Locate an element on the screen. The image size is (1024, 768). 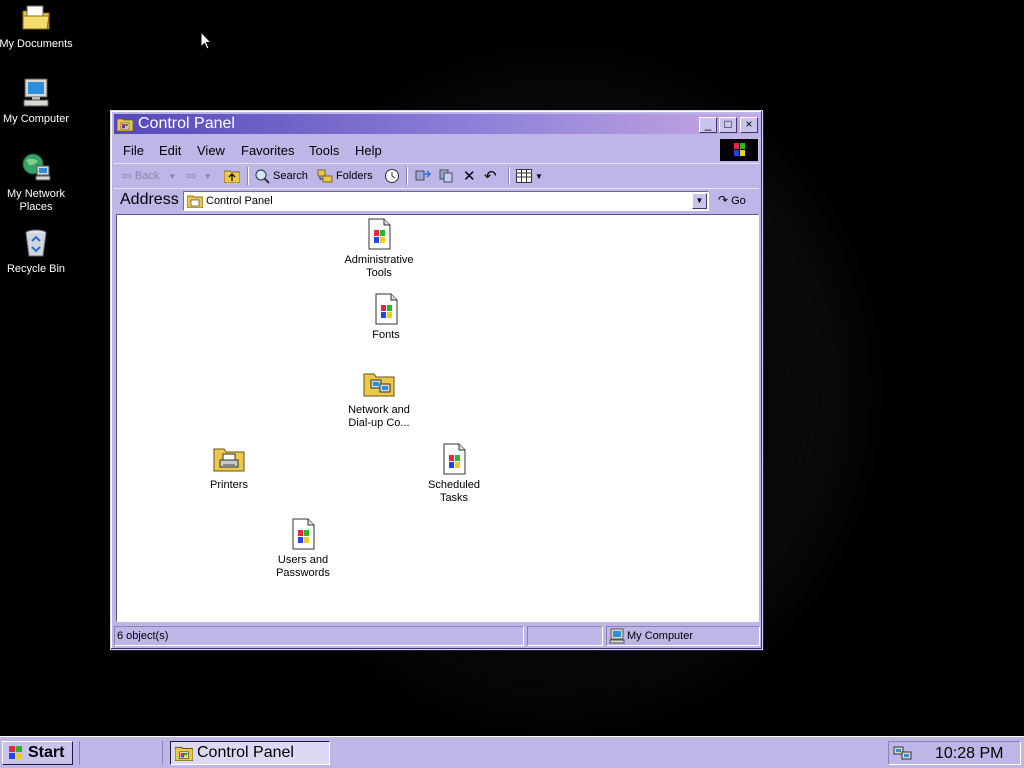
move-to-button is located at coordinates (423, 176).